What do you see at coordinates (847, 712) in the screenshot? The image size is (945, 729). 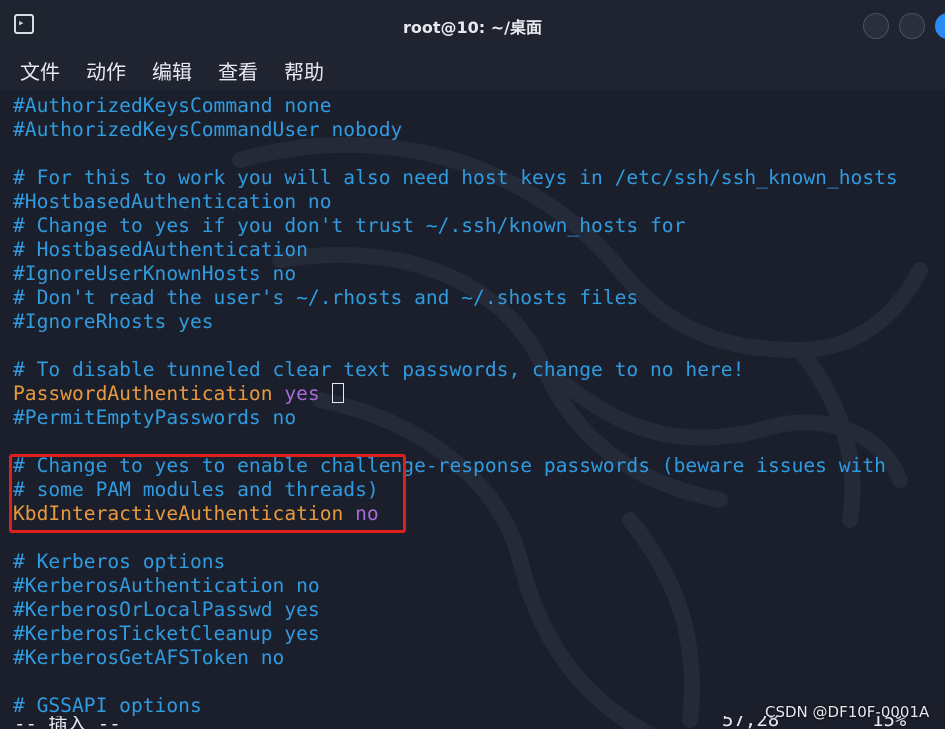 I see `csdn-watermark: CSDN @DF10F-0001A` at bounding box center [847, 712].